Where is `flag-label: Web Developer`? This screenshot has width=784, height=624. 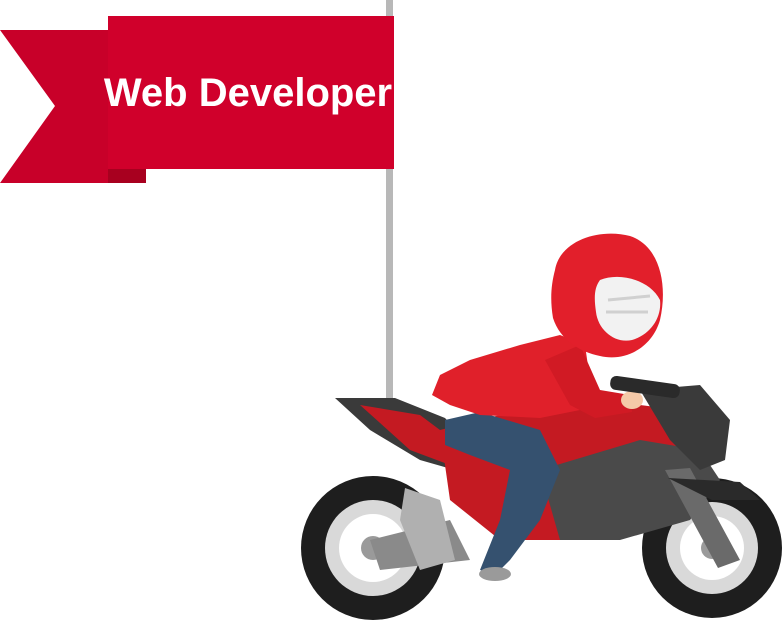 flag-label: Web Developer is located at coordinates (248, 93).